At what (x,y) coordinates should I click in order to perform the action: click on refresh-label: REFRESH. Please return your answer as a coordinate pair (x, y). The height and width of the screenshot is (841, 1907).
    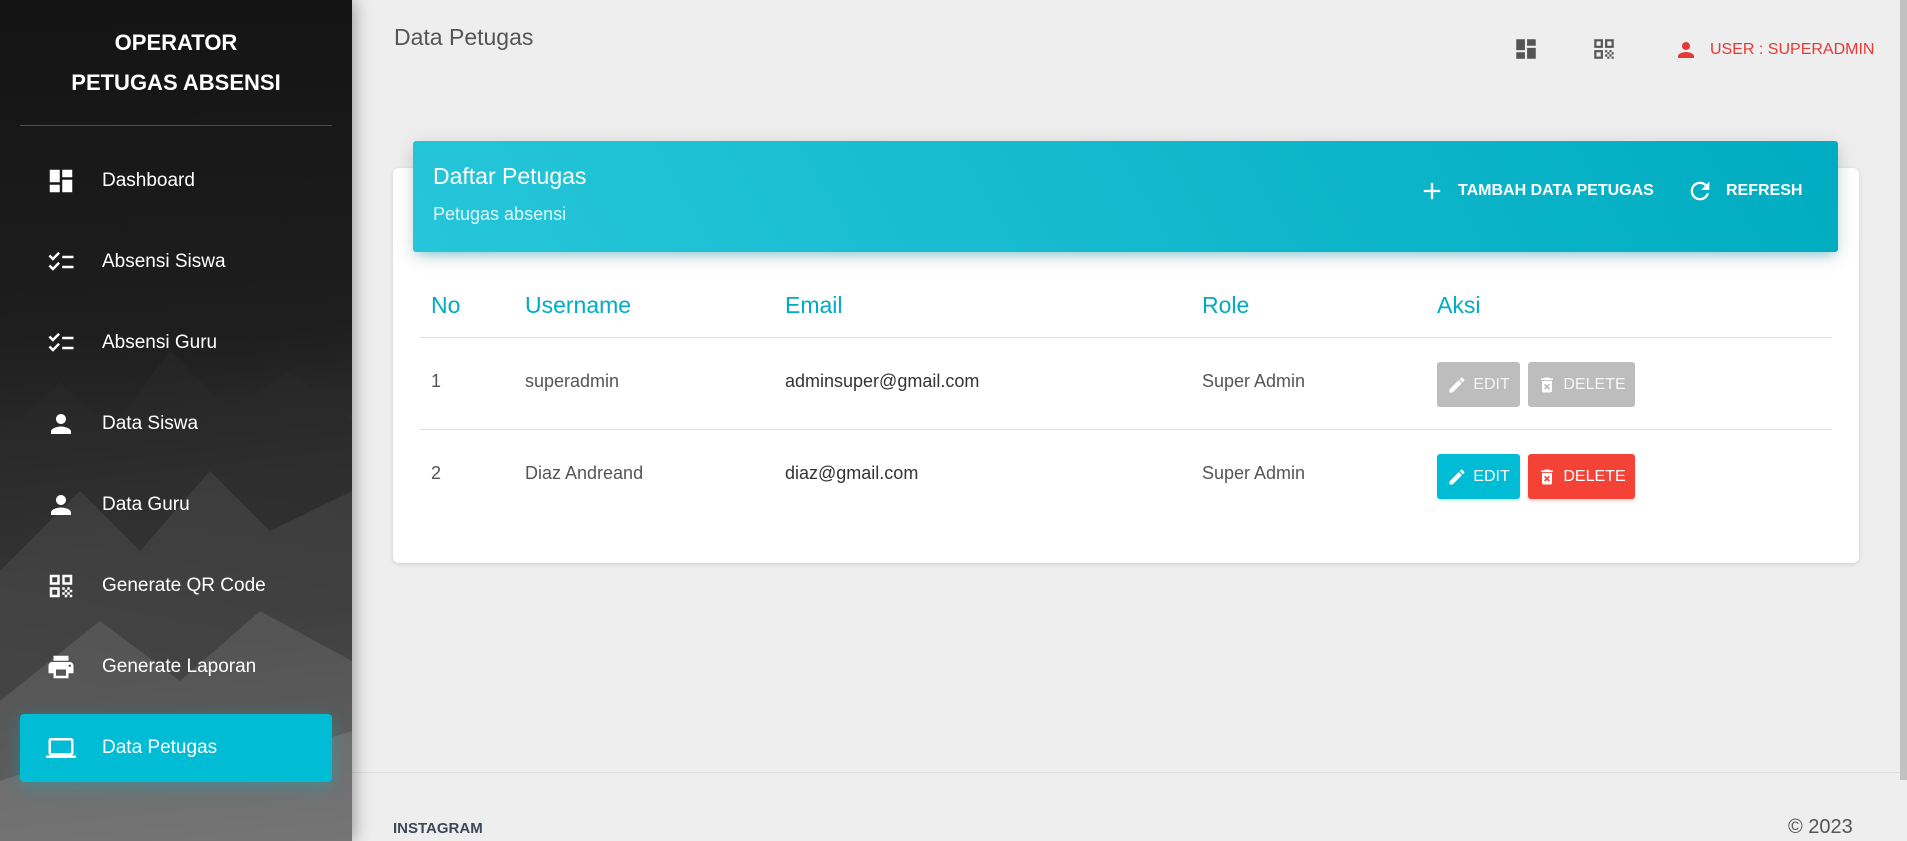
    Looking at the image, I should click on (1764, 190).